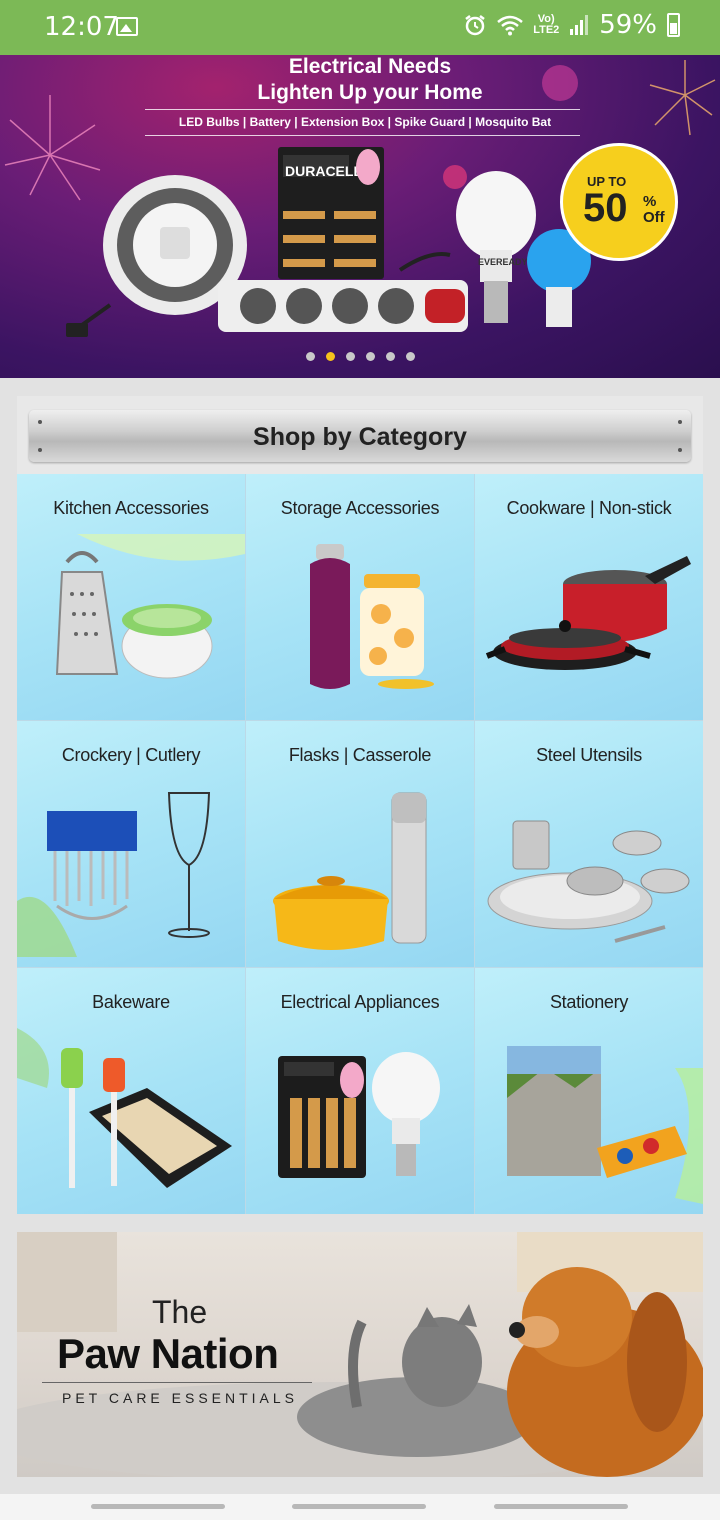 The height and width of the screenshot is (1520, 720). Describe the element at coordinates (360, 508) in the screenshot. I see `category-label: Storage Accessories` at that location.